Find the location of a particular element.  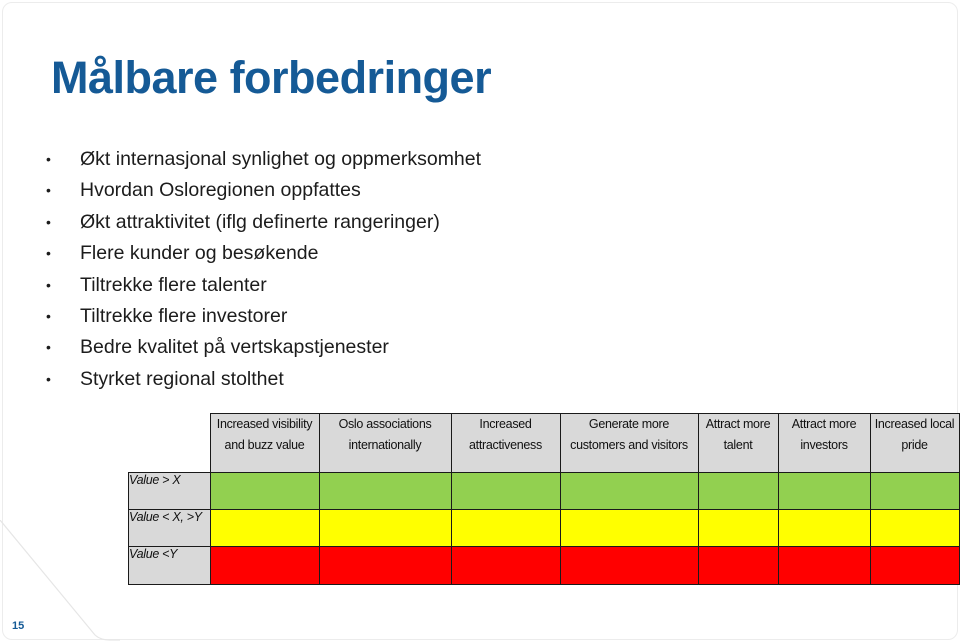

bullet-text: Hvordan Osloregionen oppfattes is located at coordinates (220, 190).